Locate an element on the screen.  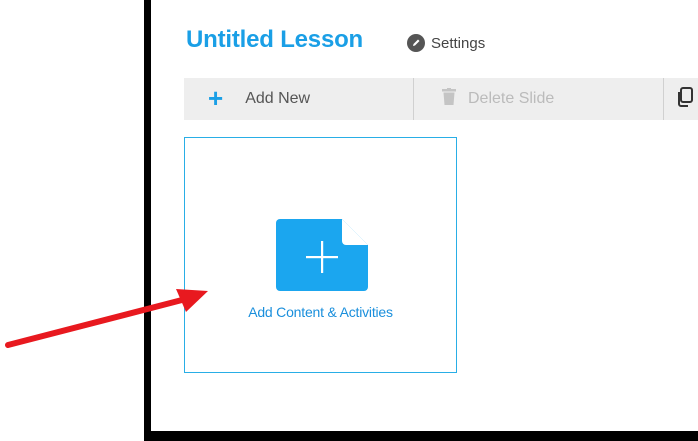
red-arrow is located at coordinates (106, 318).